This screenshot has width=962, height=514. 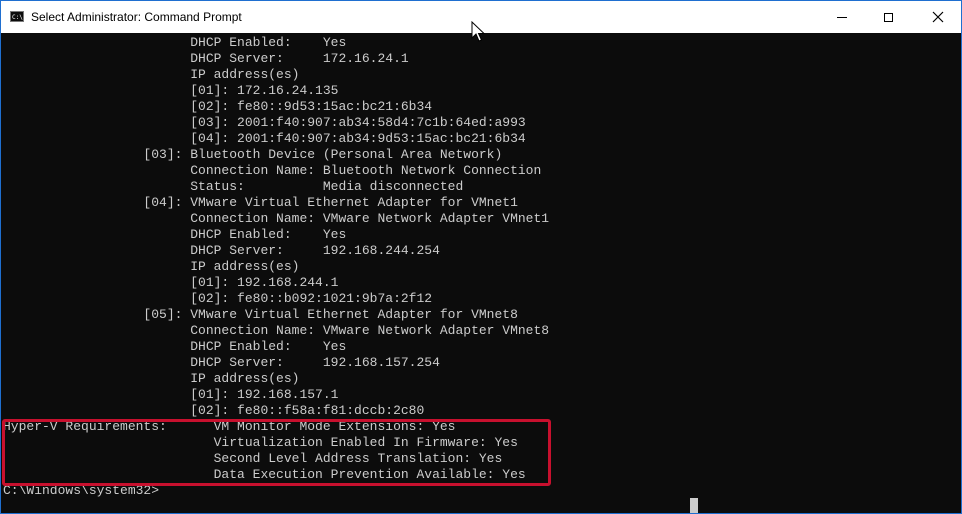 What do you see at coordinates (218, 106) in the screenshot?
I see `console-line: [02]: fe80::9d53:15ac:bc21:6b34` at bounding box center [218, 106].